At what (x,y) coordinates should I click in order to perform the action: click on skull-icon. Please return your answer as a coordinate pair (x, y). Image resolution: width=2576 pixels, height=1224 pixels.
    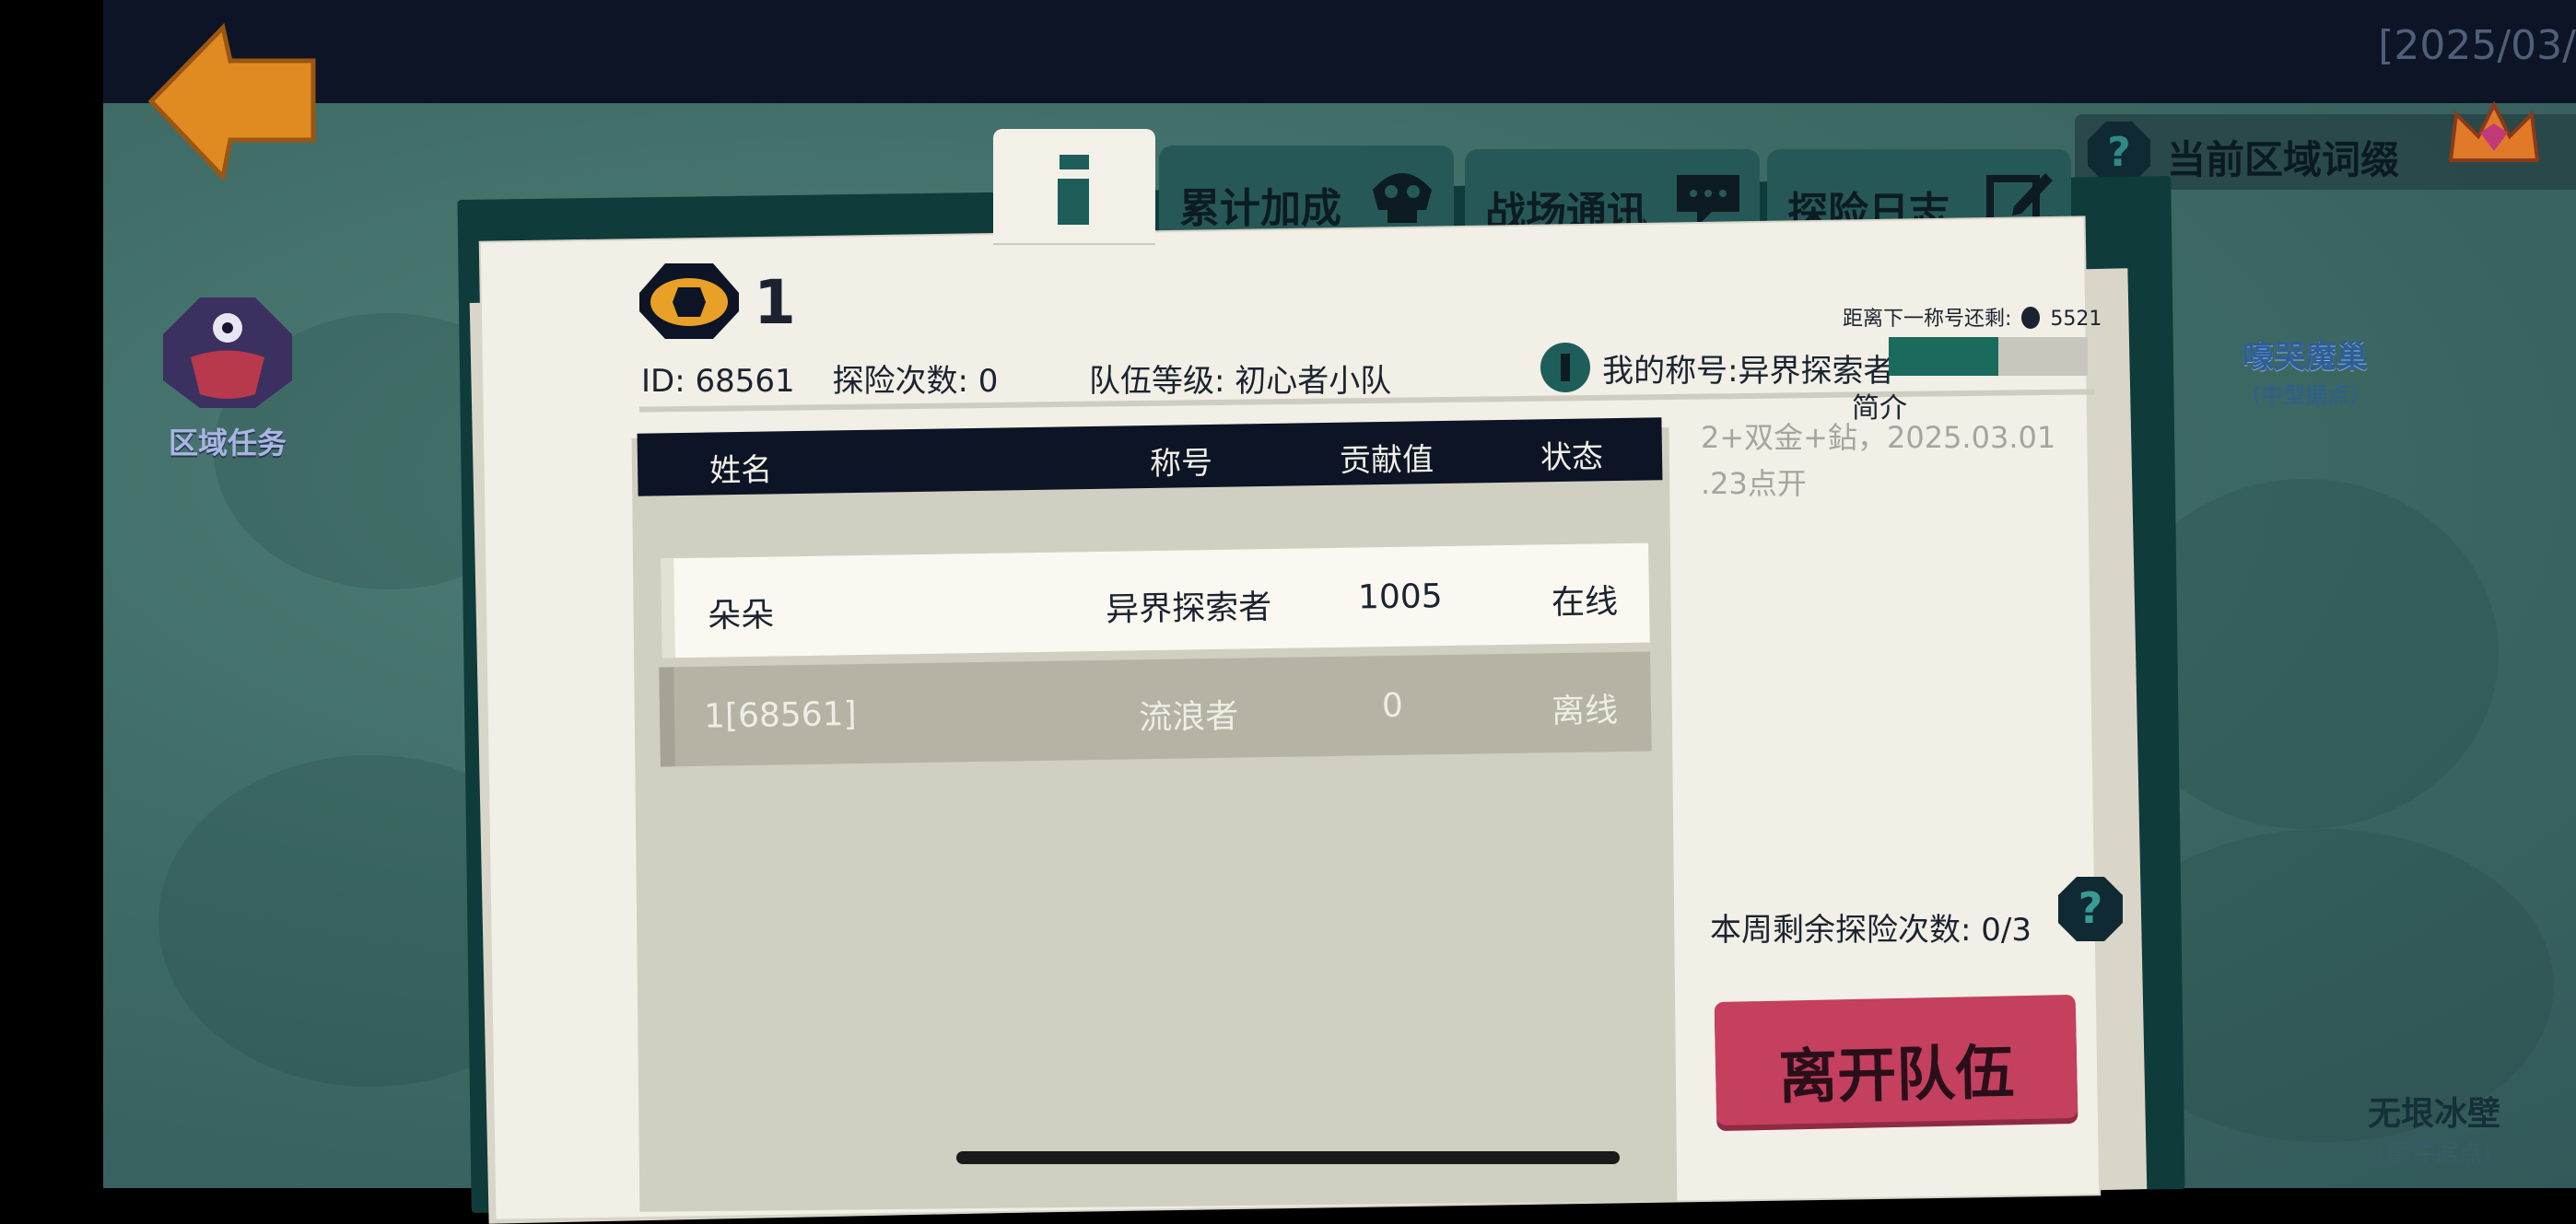
    Looking at the image, I should click on (1403, 198).